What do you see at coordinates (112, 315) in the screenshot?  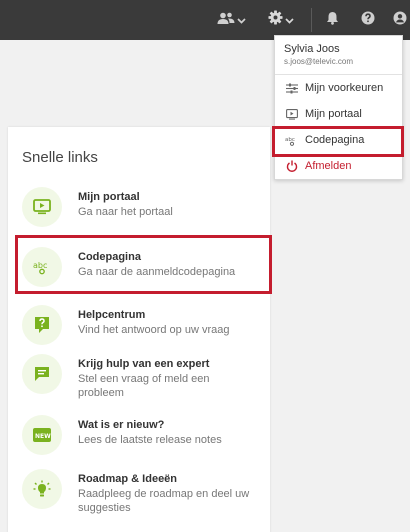 I see `quick-link-title: Helpcentrum` at bounding box center [112, 315].